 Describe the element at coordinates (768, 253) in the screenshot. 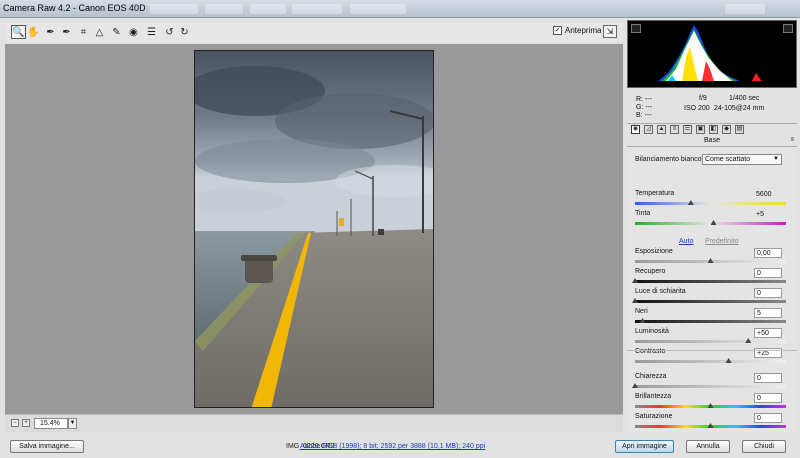

I see `slider-value-esposizione: 0,00` at that location.